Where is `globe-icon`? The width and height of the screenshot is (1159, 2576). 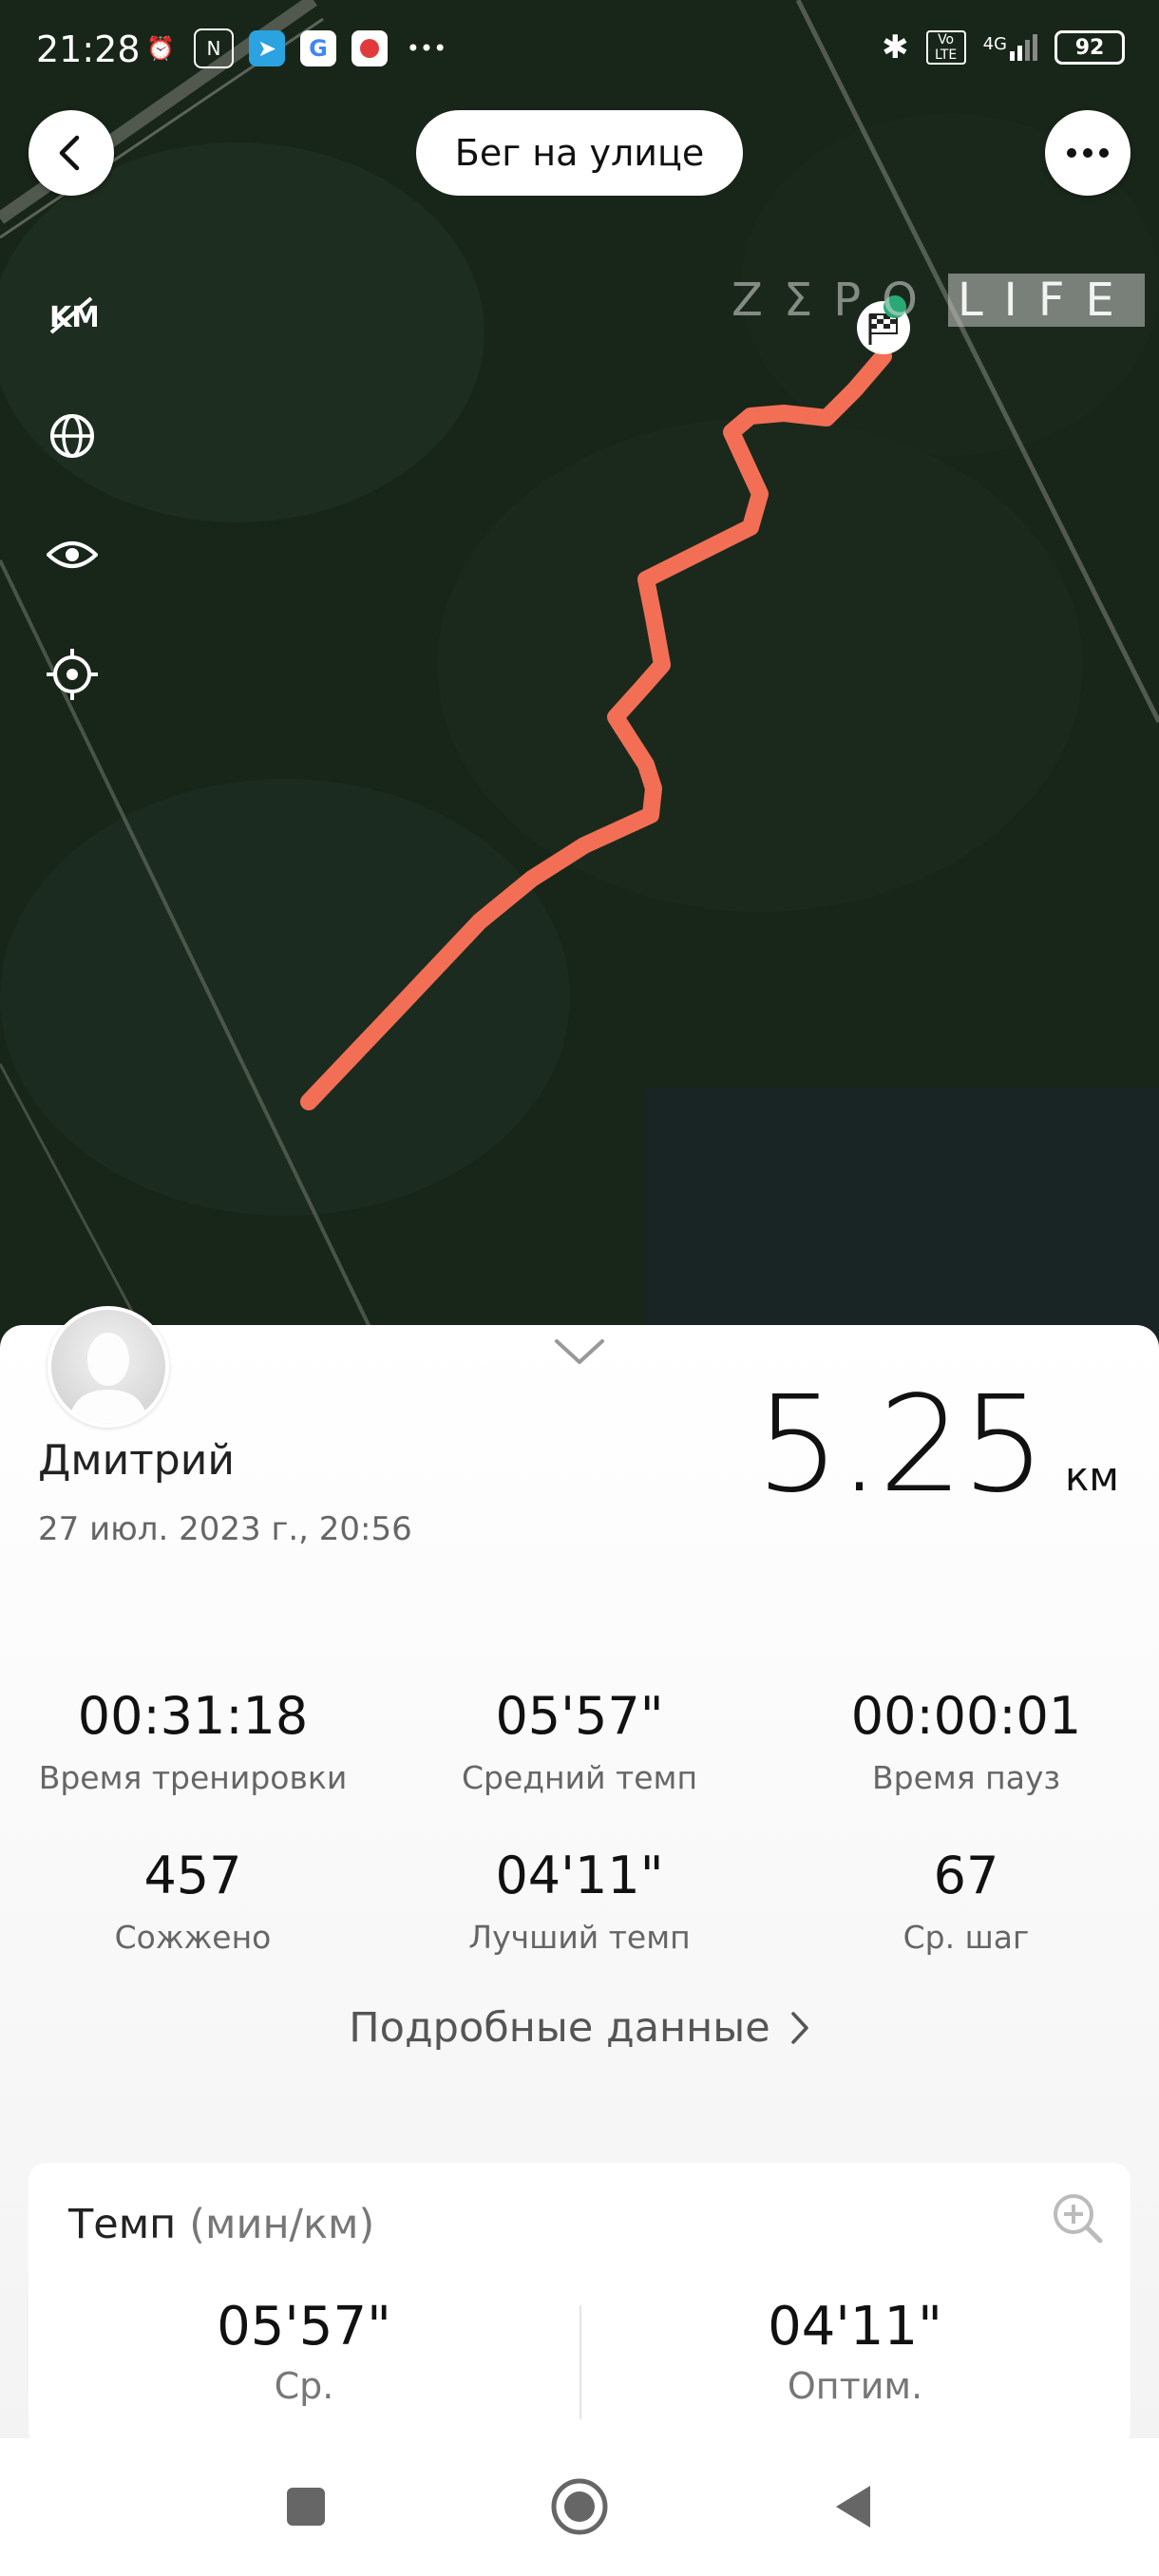 globe-icon is located at coordinates (72, 436).